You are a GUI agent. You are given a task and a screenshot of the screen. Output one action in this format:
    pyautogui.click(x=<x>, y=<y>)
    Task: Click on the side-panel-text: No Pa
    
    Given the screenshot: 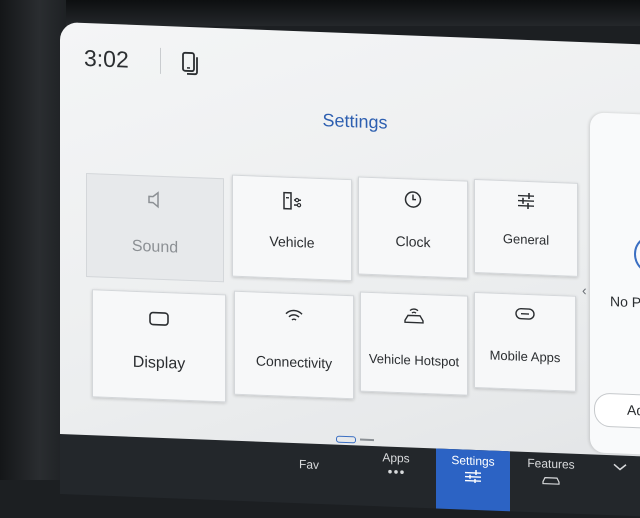 What is the action you would take?
    pyautogui.click(x=625, y=301)
    